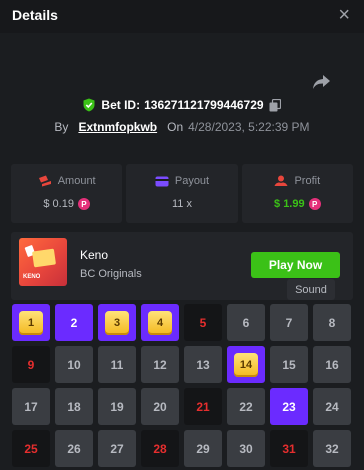 This screenshot has height=470, width=364. Describe the element at coordinates (332, 322) in the screenshot. I see `keno-tile-8: 8` at that location.